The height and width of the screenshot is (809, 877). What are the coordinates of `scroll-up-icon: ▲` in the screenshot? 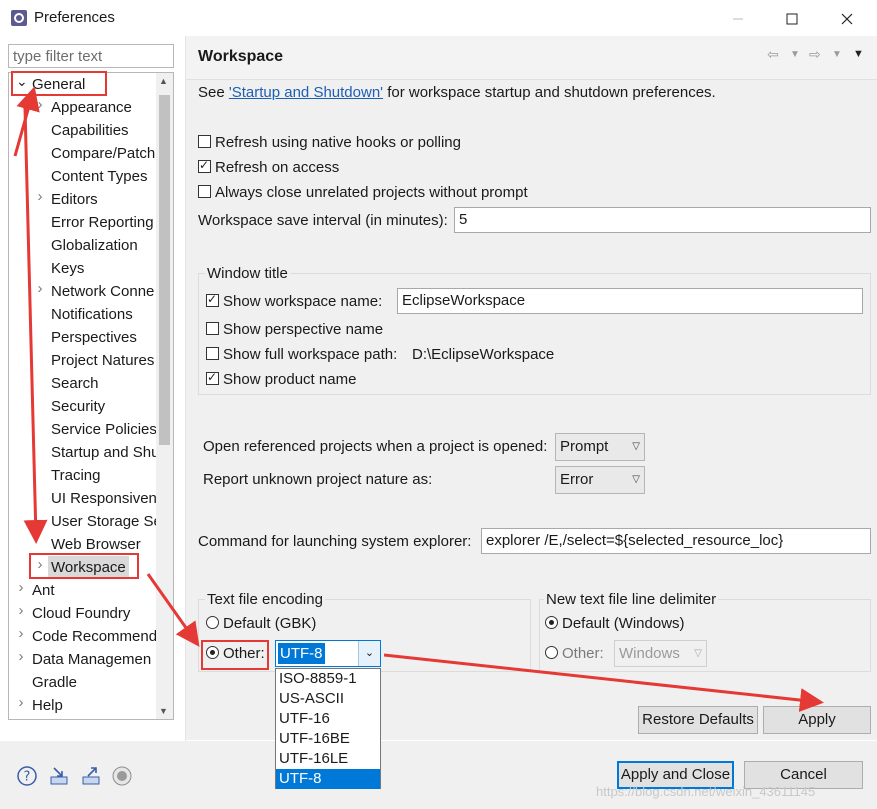 It's located at (163, 81).